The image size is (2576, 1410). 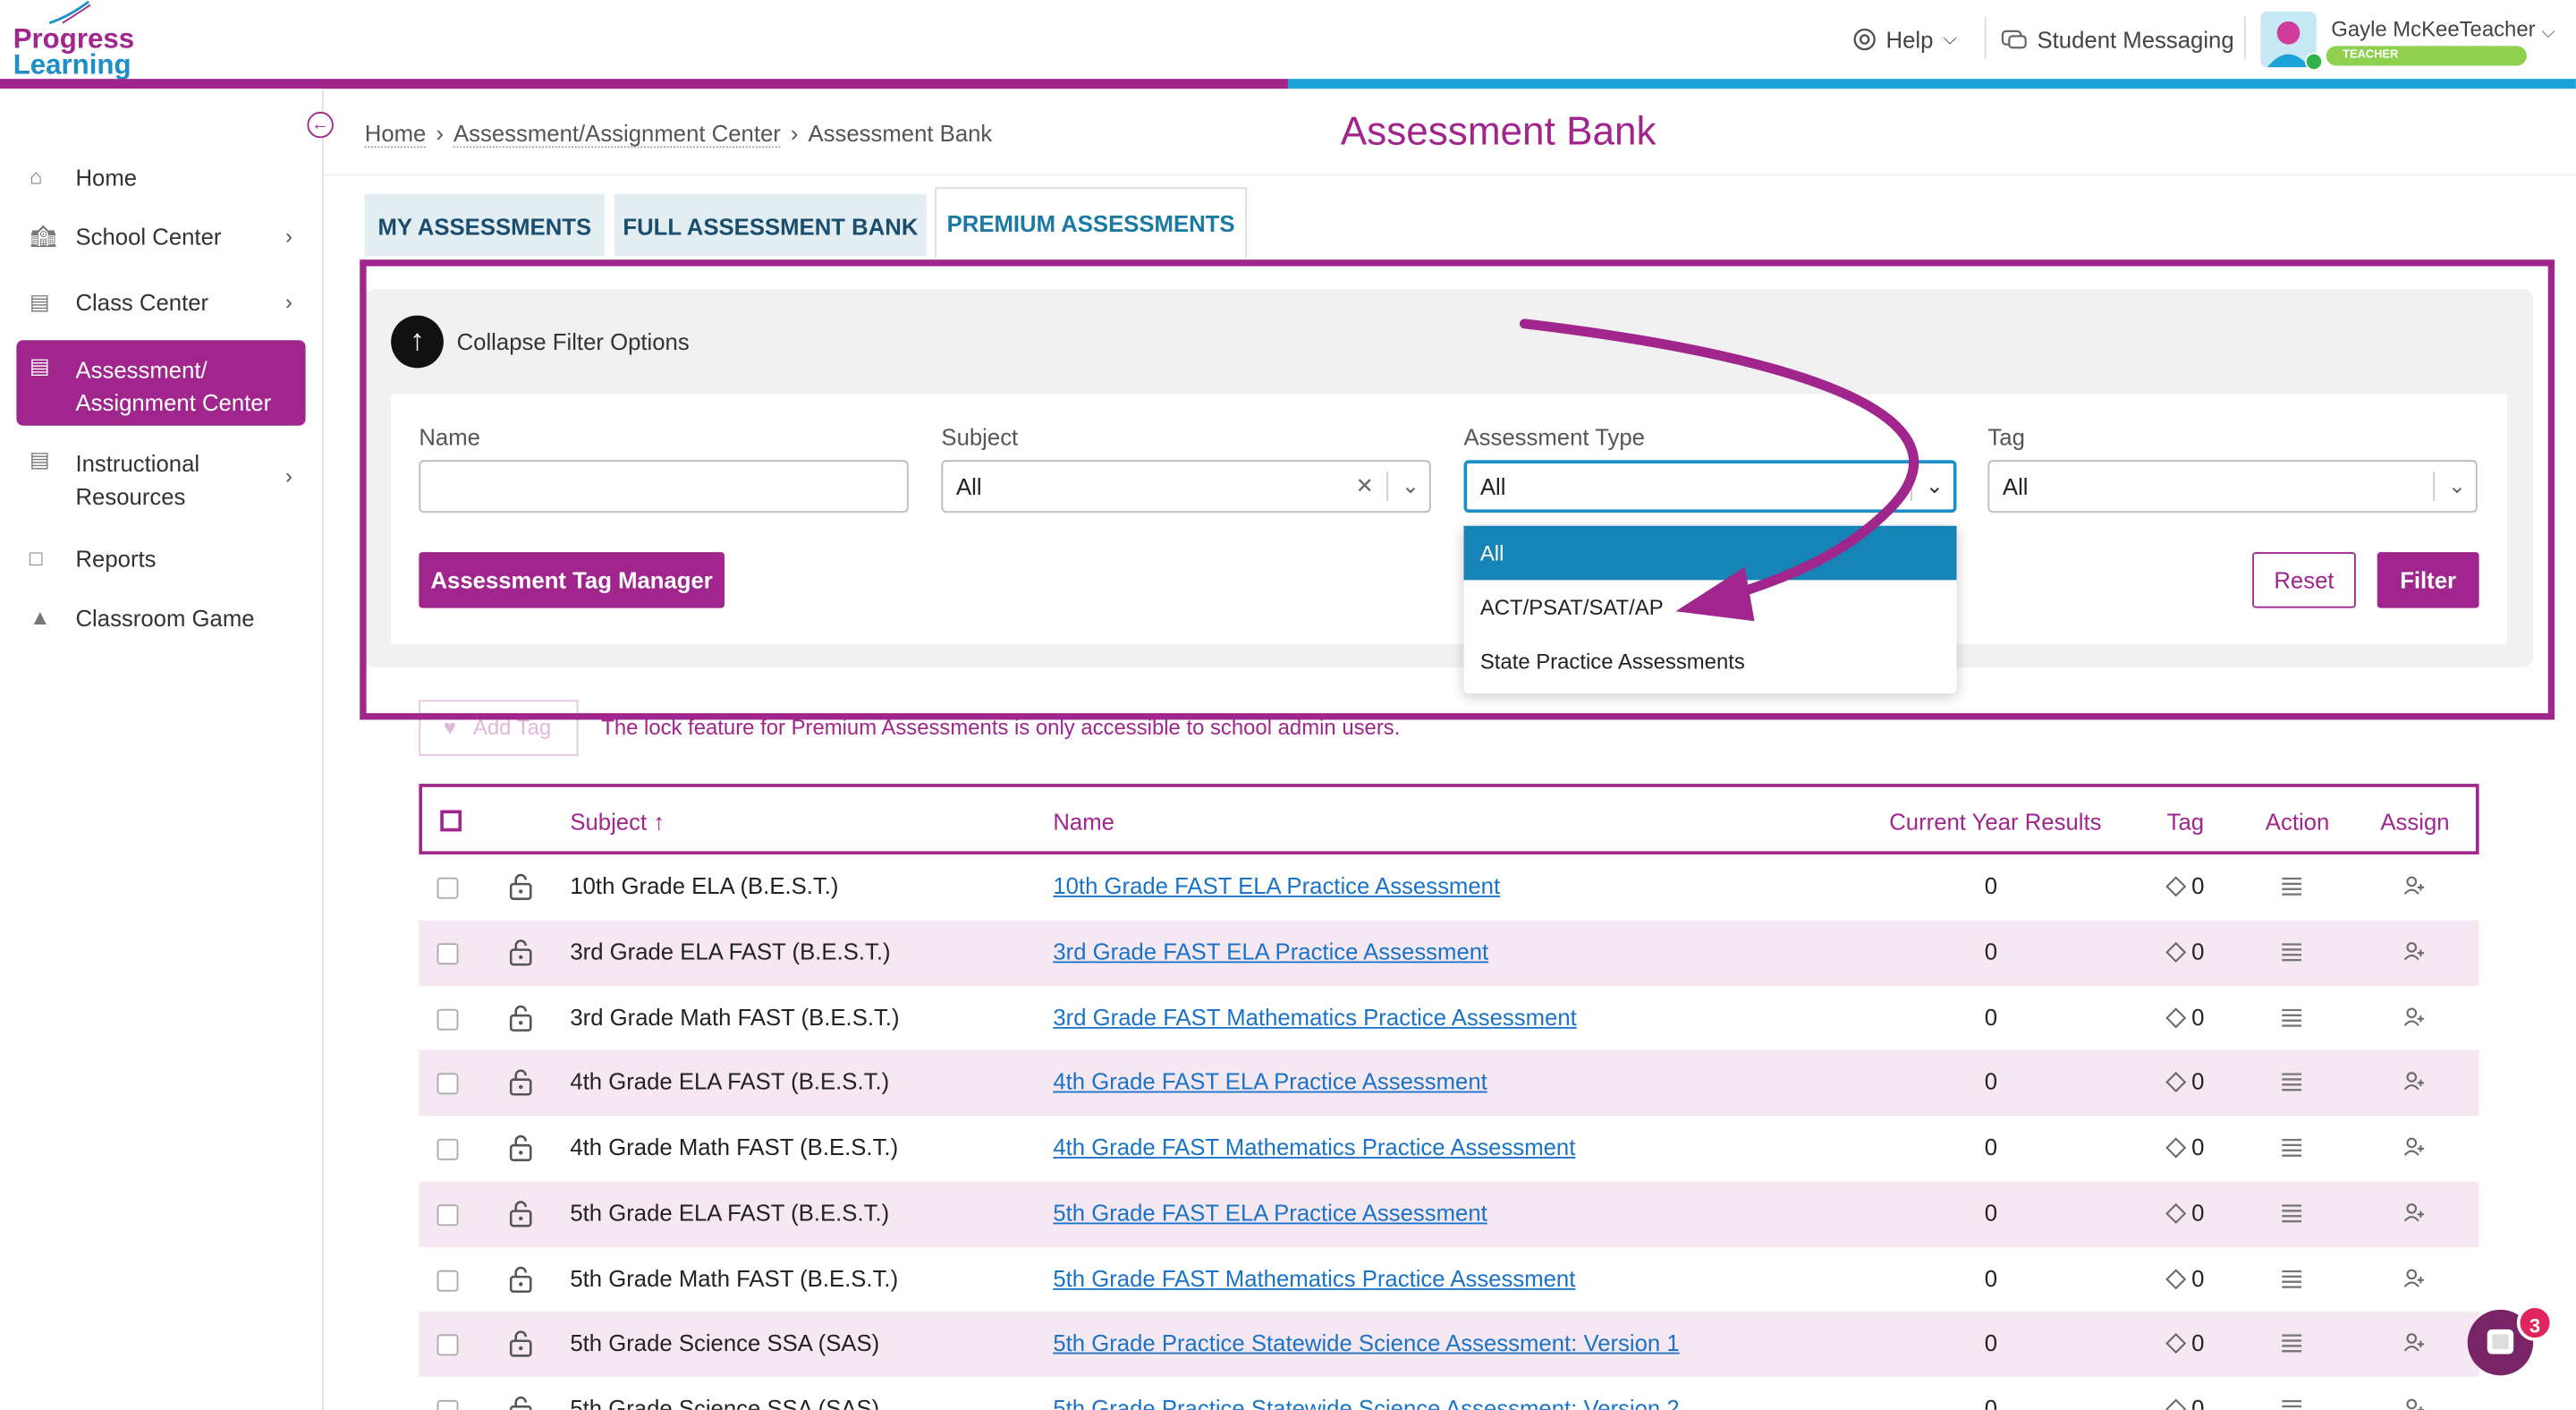 I want to click on annotation-arrow-icon, so click(x=1719, y=471).